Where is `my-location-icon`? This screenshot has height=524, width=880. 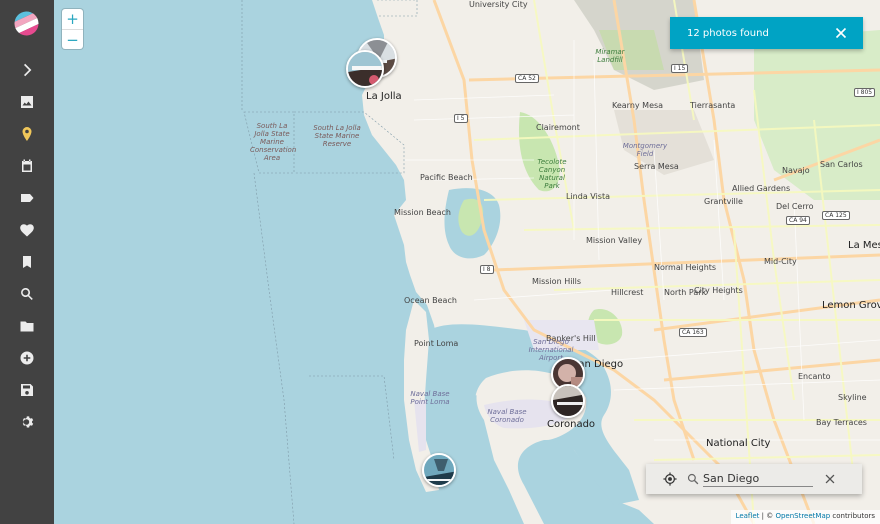 my-location-icon is located at coordinates (670, 479).